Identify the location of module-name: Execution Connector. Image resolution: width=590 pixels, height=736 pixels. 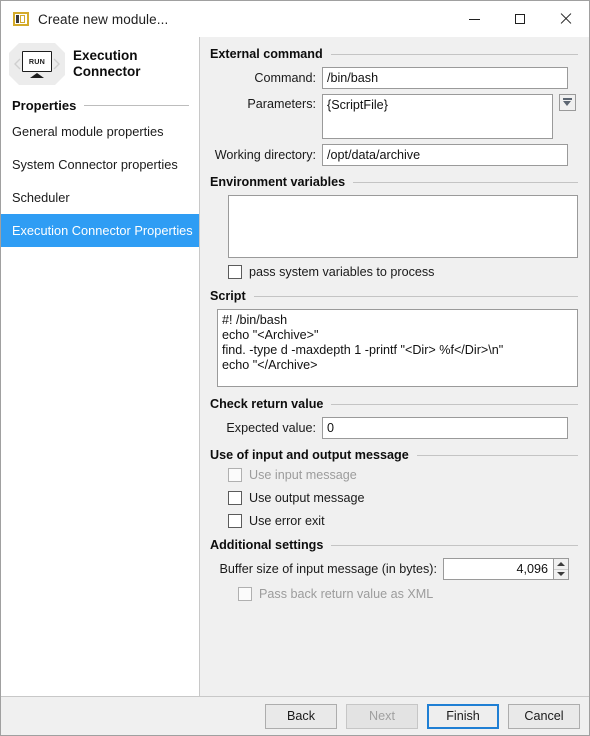
(107, 64).